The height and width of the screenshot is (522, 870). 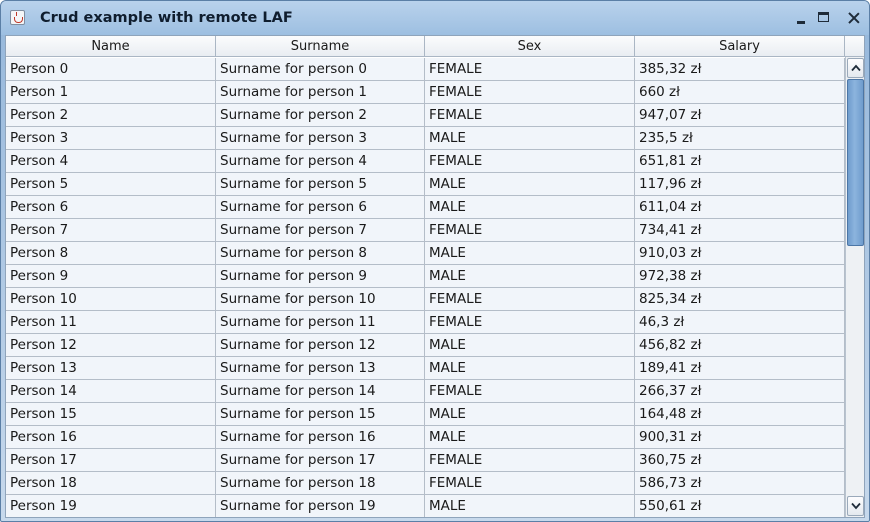 I want to click on cell-name: Person 8, so click(x=111, y=253).